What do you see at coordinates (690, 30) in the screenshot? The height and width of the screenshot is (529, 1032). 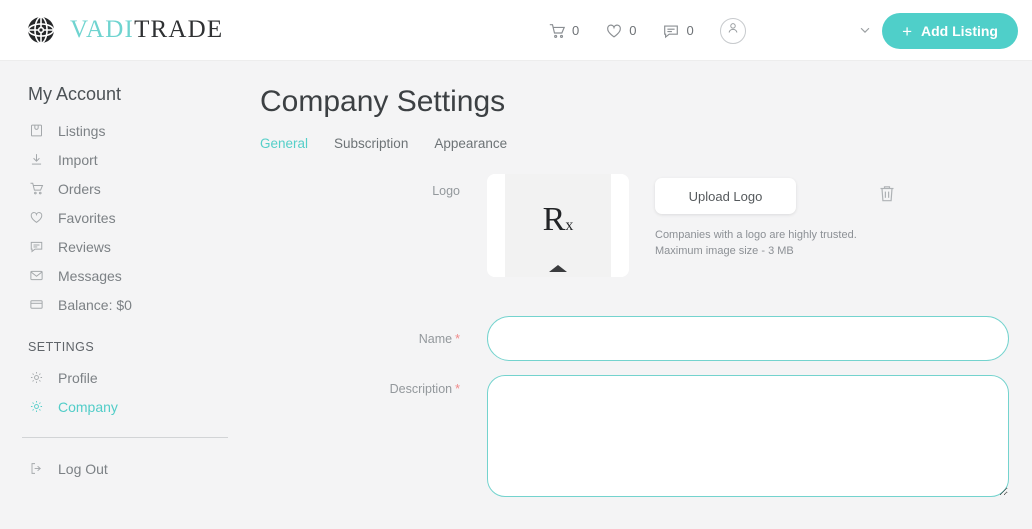 I see `messages-count: 0` at bounding box center [690, 30].